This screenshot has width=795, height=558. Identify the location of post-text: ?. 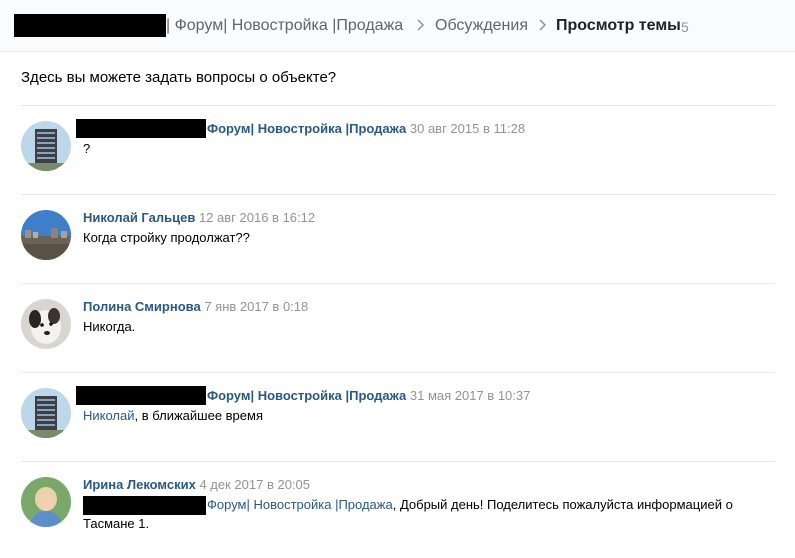
(87, 148).